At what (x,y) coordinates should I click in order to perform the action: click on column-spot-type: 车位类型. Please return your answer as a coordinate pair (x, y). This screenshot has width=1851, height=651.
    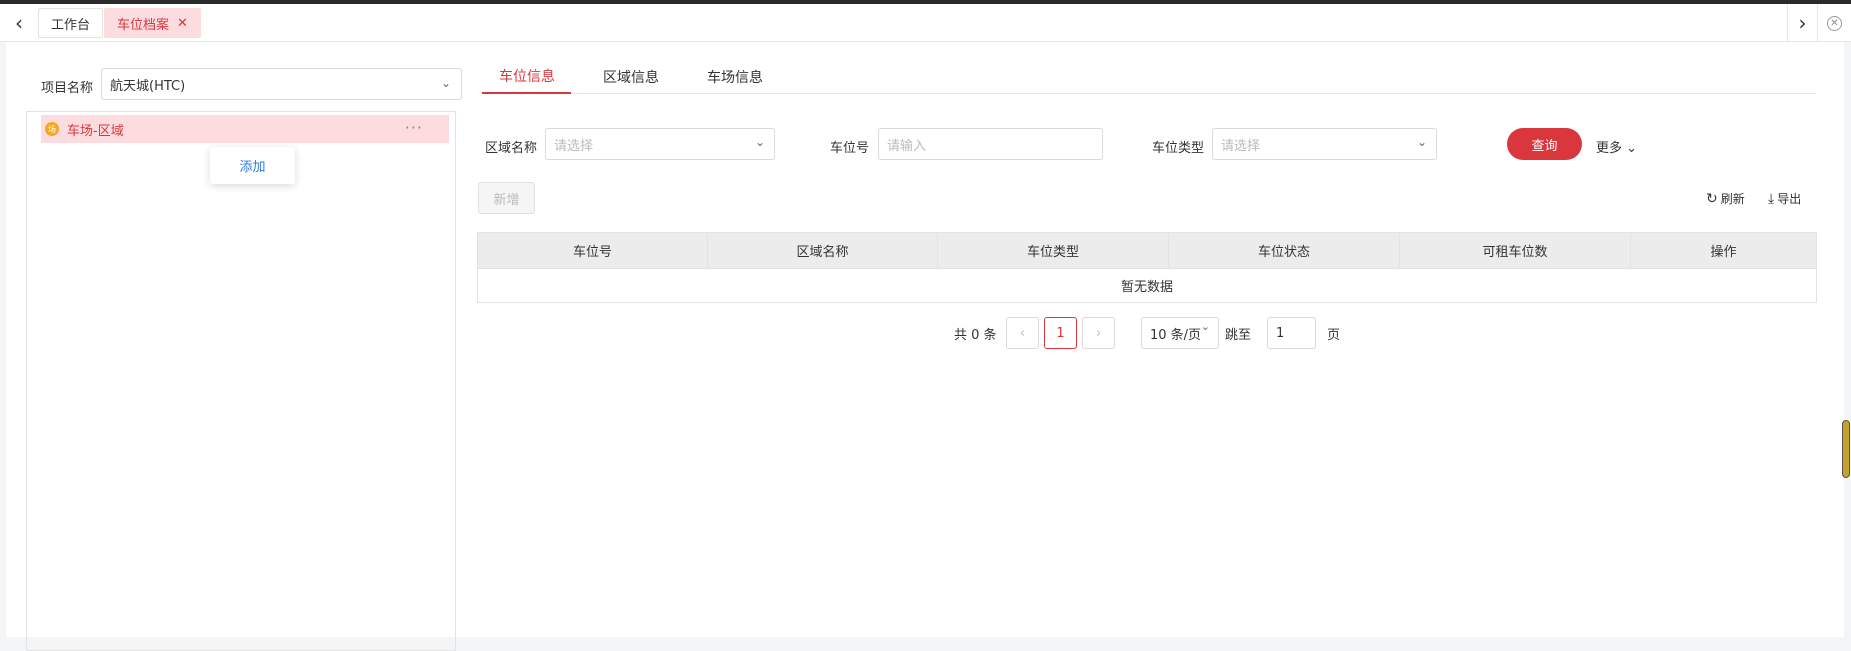
    Looking at the image, I should click on (1053, 250).